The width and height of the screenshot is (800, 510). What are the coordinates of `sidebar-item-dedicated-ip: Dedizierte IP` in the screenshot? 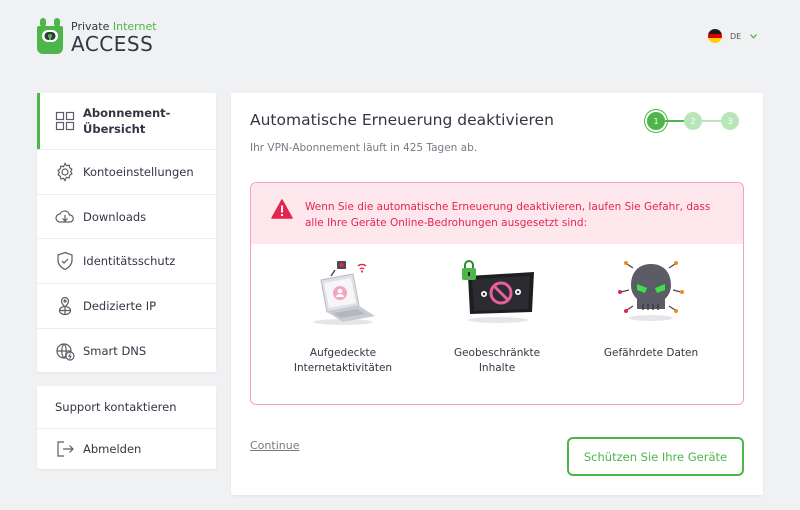 It's located at (126, 305).